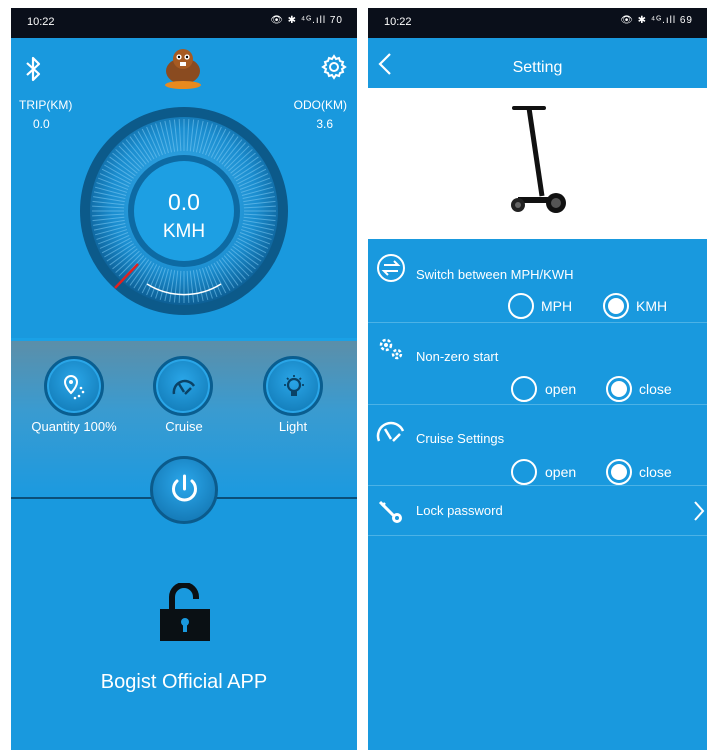 The width and height of the screenshot is (707, 750). Describe the element at coordinates (521, 306) in the screenshot. I see `mph-radio` at that location.